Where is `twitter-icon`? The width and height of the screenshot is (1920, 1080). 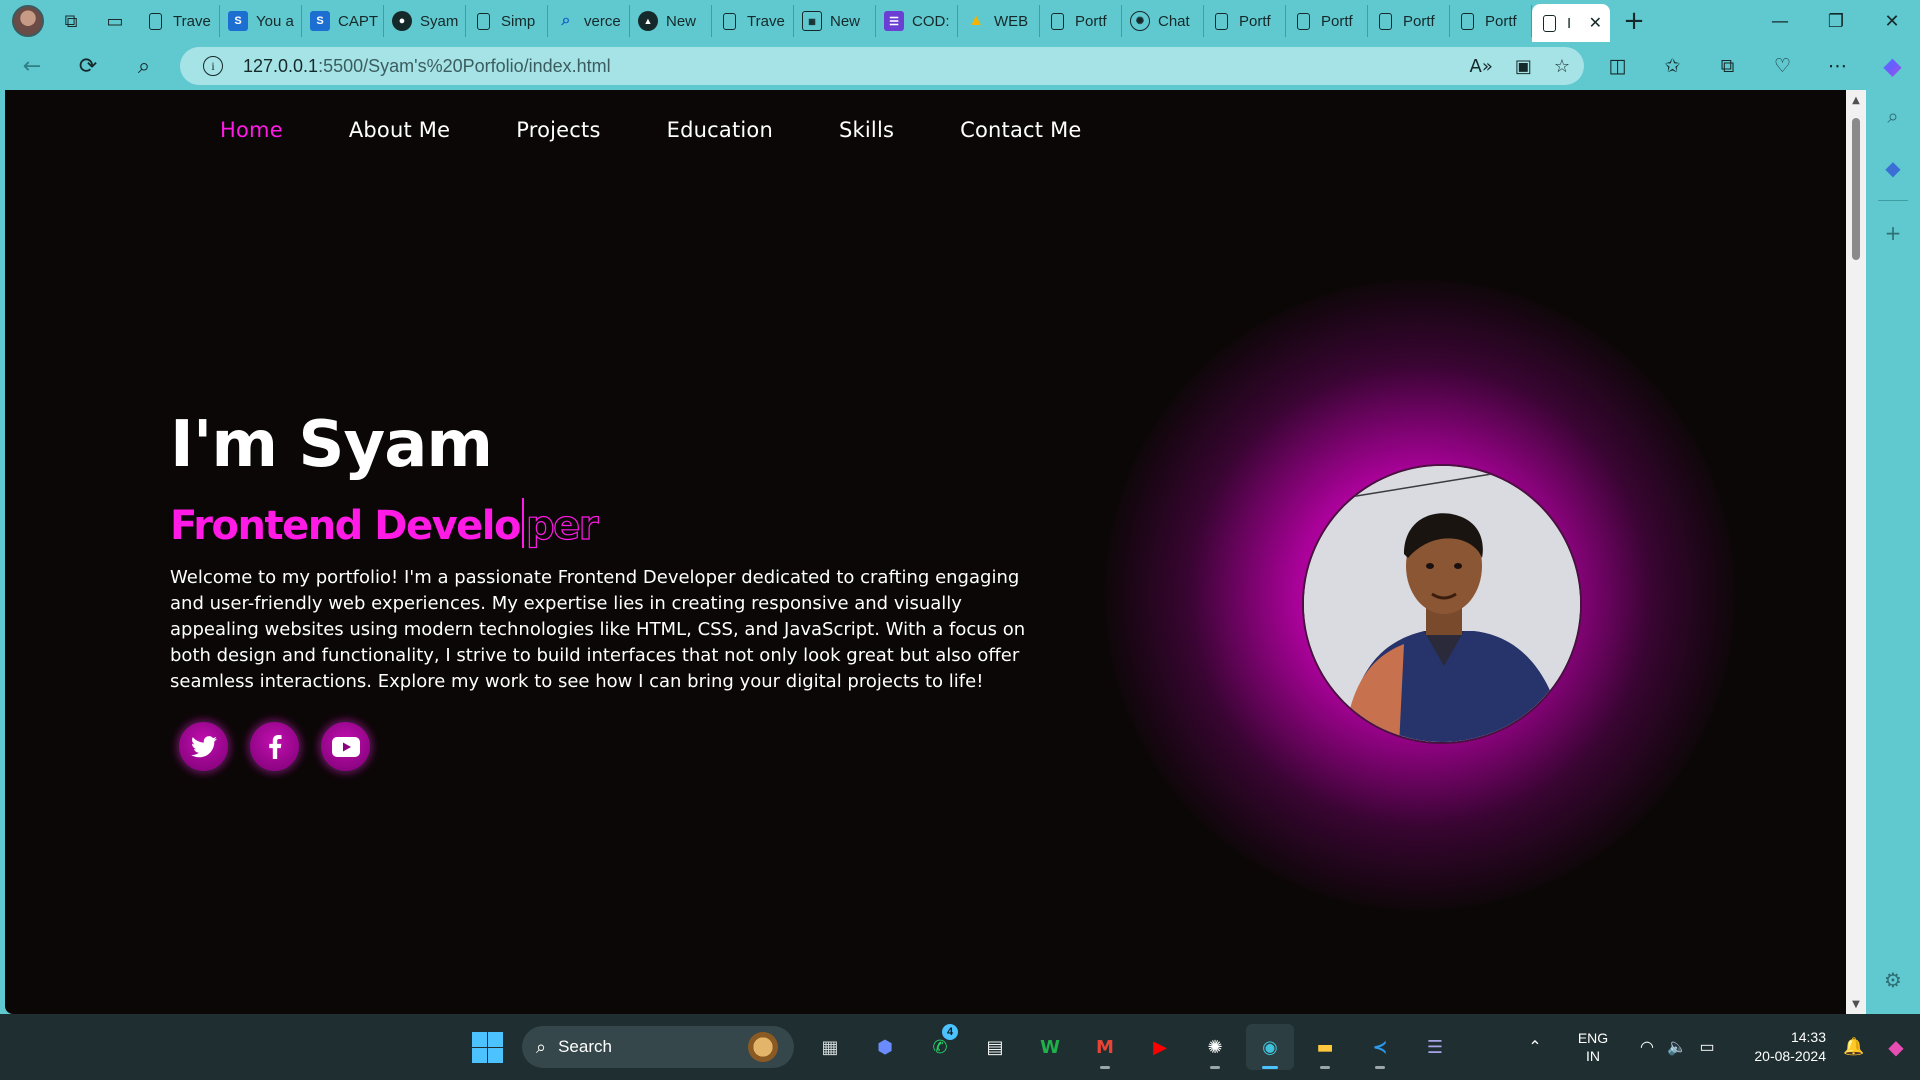
twitter-icon is located at coordinates (203, 746).